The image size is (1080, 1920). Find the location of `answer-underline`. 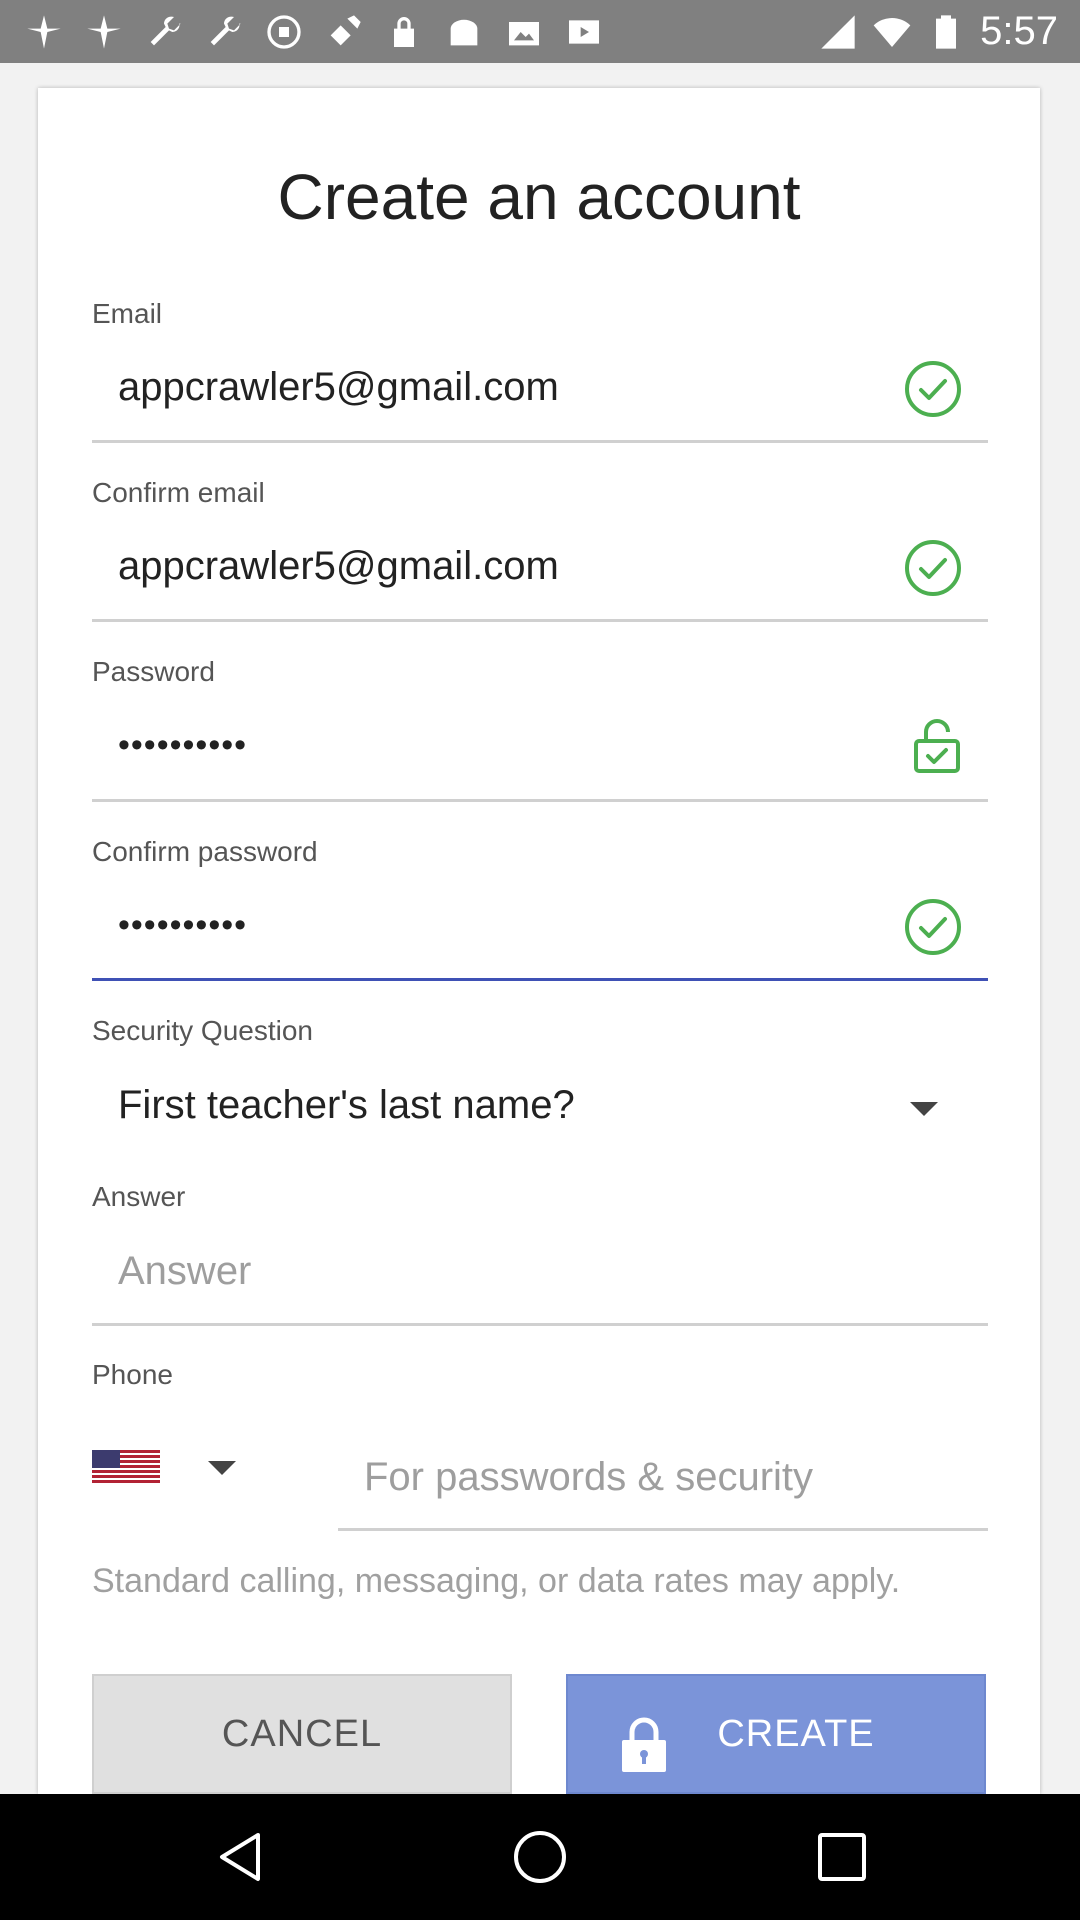

answer-underline is located at coordinates (540, 1324).